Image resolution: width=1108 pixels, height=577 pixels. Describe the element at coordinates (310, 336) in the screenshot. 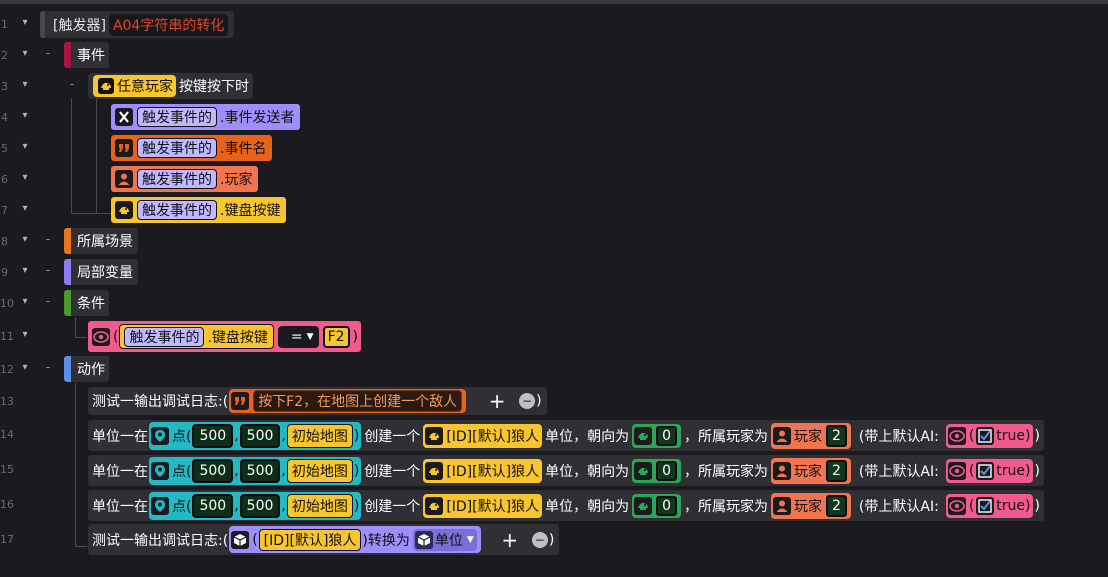

I see `chevron-down-icon: ▼` at that location.